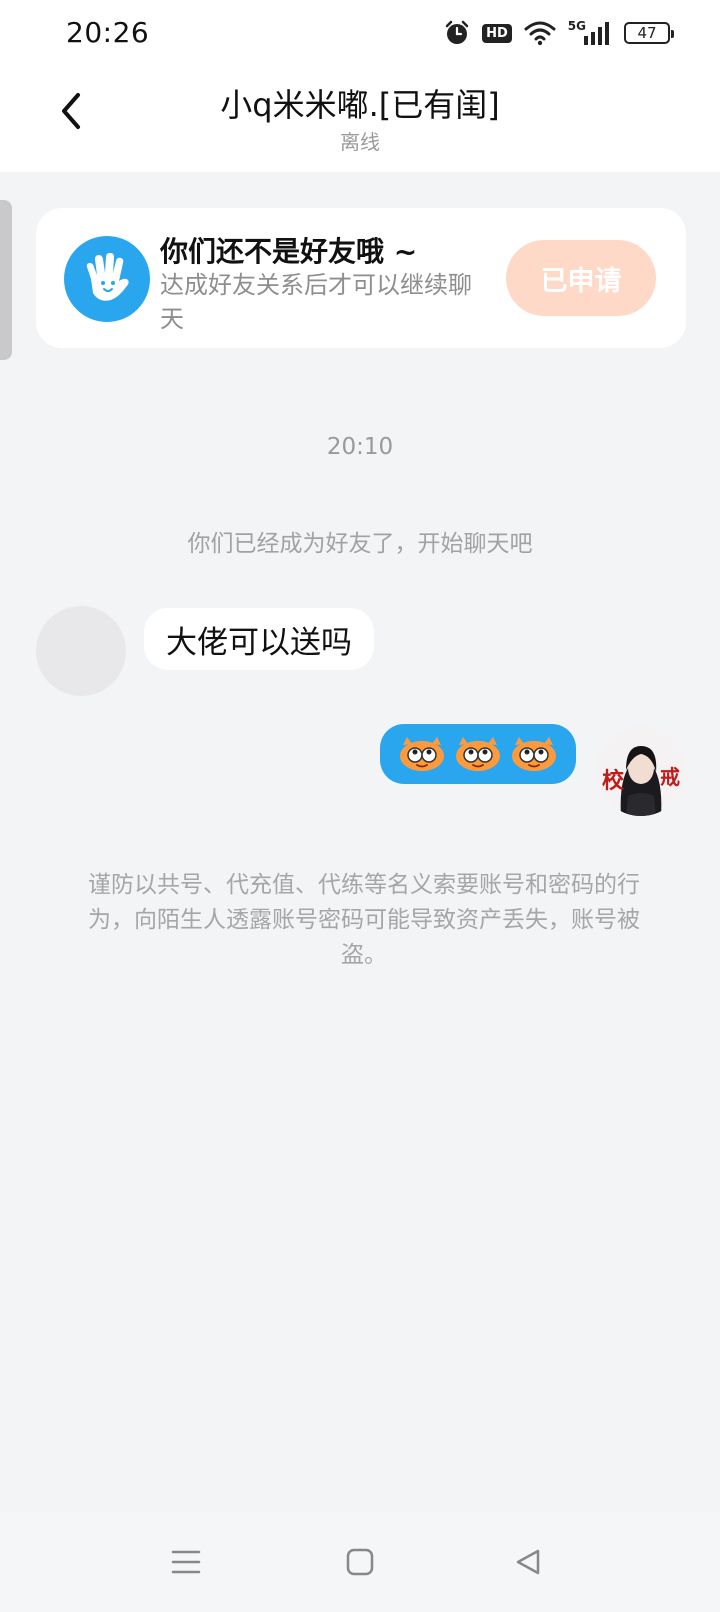 The height and width of the screenshot is (1612, 720). What do you see at coordinates (613, 781) in the screenshot?
I see `svg-text: 校` at bounding box center [613, 781].